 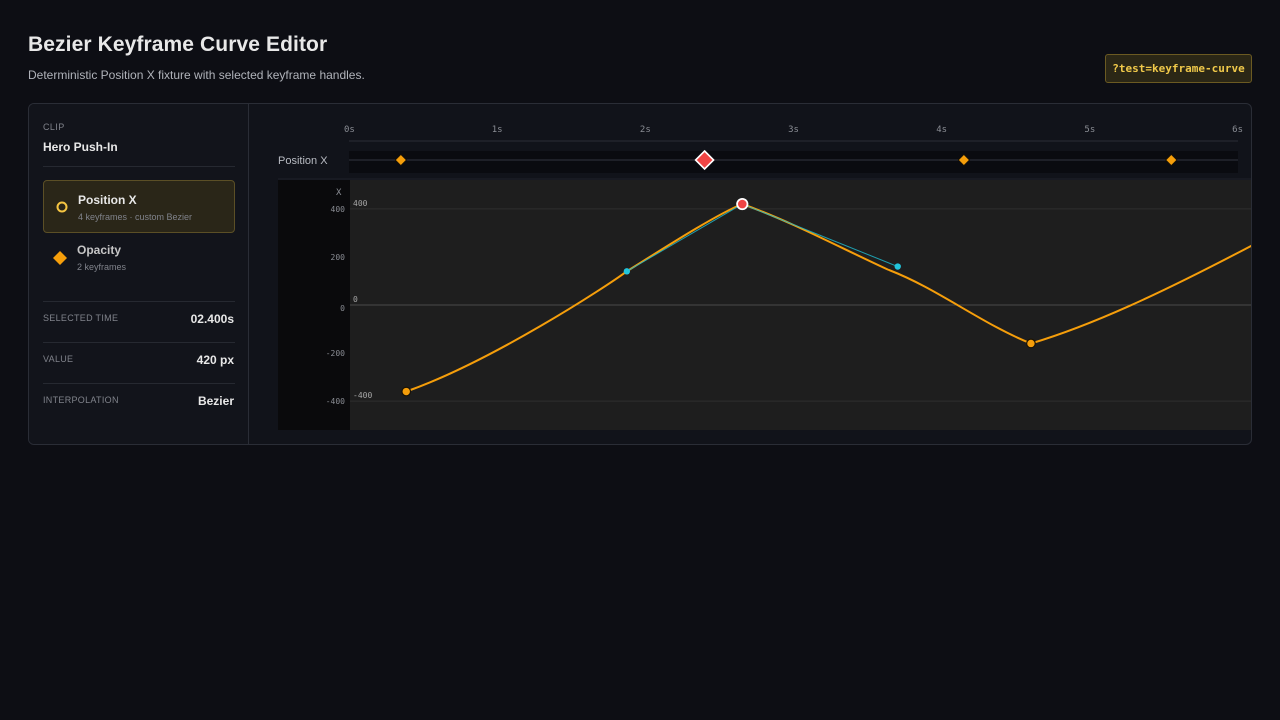 What do you see at coordinates (627, 271) in the screenshot?
I see `tangent-in-handle` at bounding box center [627, 271].